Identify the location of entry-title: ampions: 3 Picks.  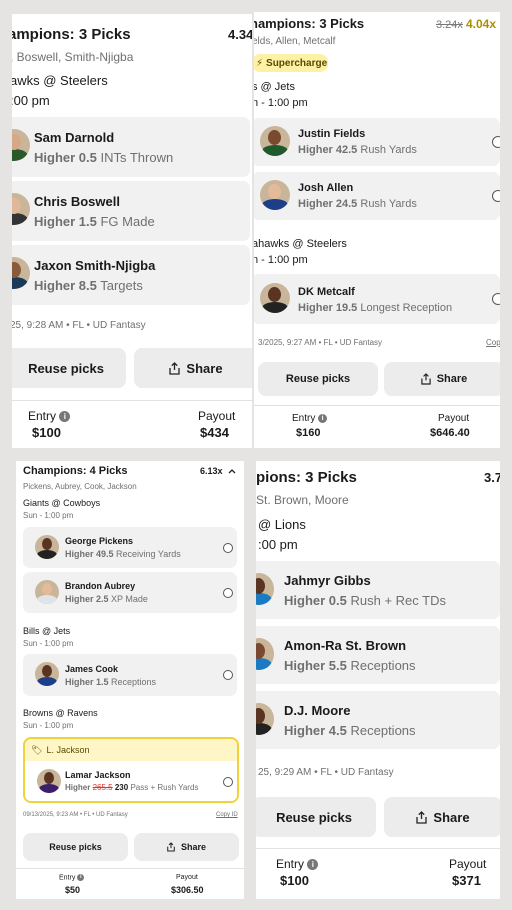
(71, 34).